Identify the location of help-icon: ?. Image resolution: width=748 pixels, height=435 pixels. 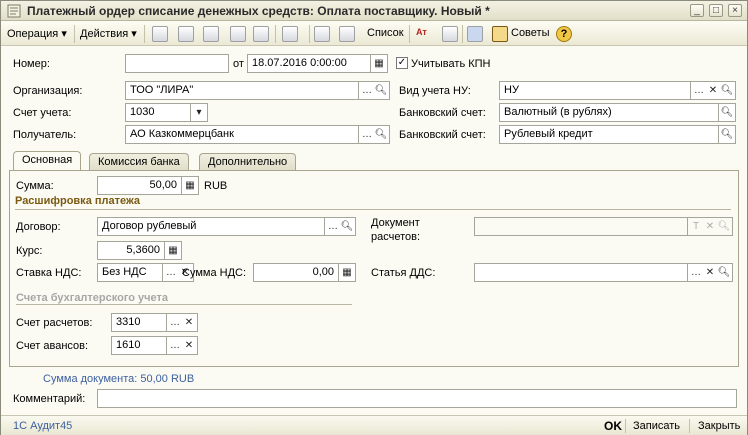
(564, 34).